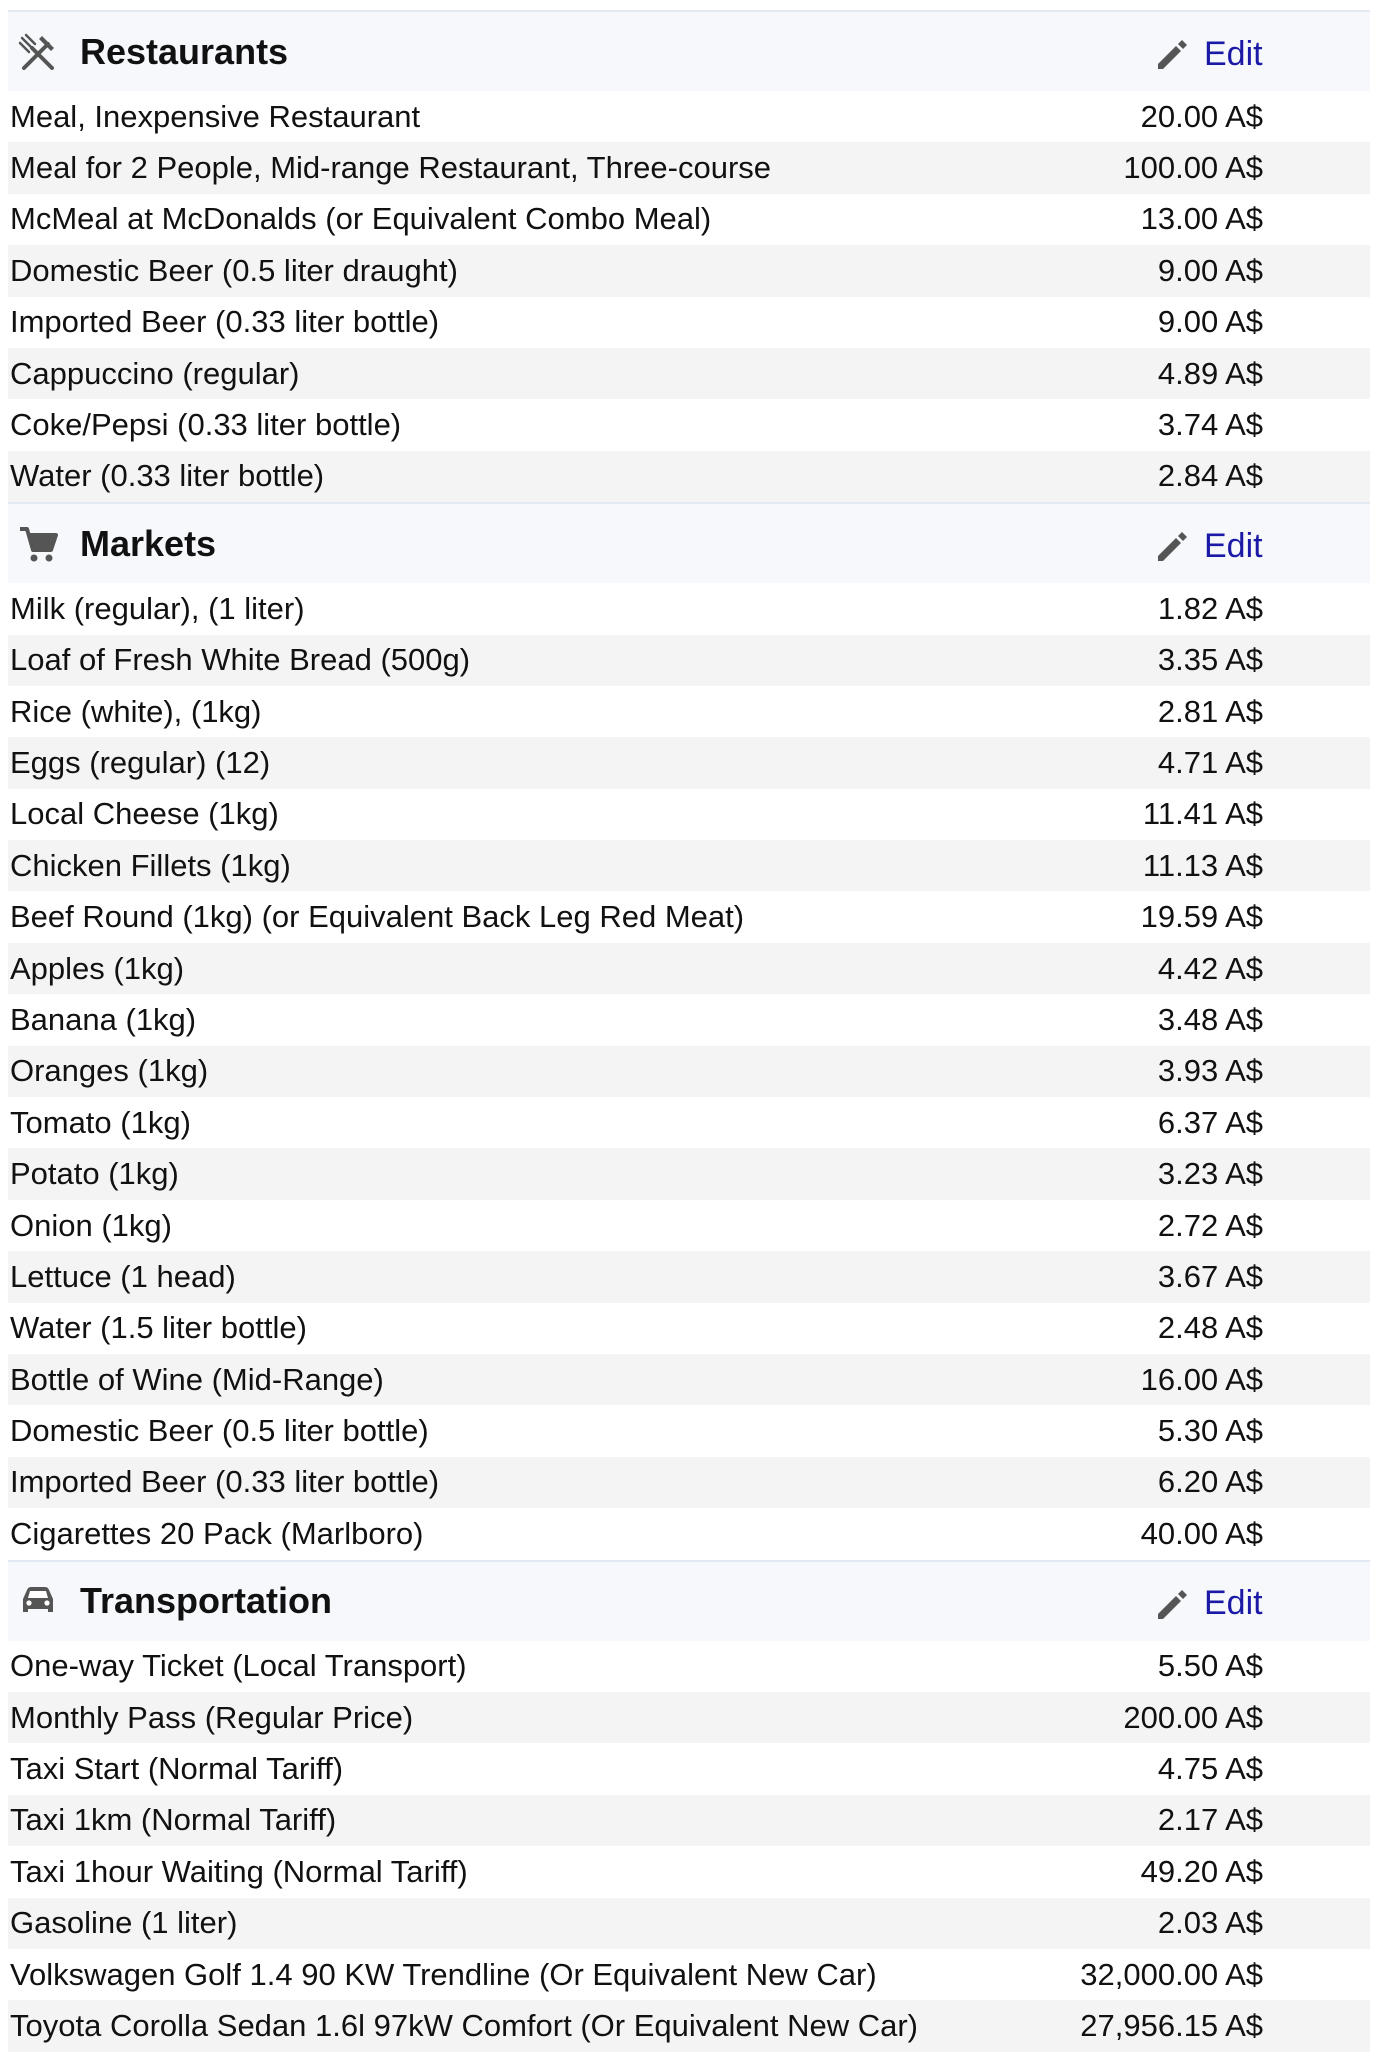  Describe the element at coordinates (1201, 116) in the screenshot. I see `item-price: 20.00 A$` at that location.